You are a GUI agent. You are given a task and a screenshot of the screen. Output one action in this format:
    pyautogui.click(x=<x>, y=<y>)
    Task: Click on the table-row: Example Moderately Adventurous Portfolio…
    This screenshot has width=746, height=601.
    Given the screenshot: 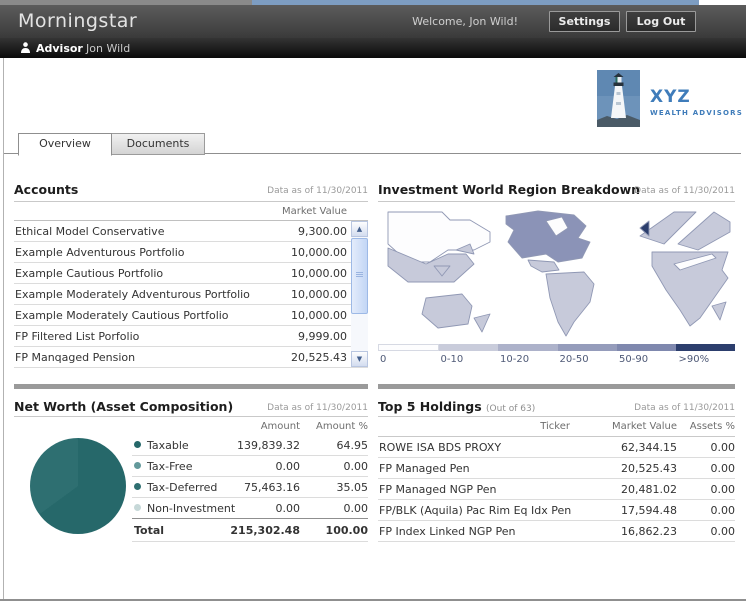 What is the action you would take?
    pyautogui.click(x=191, y=294)
    